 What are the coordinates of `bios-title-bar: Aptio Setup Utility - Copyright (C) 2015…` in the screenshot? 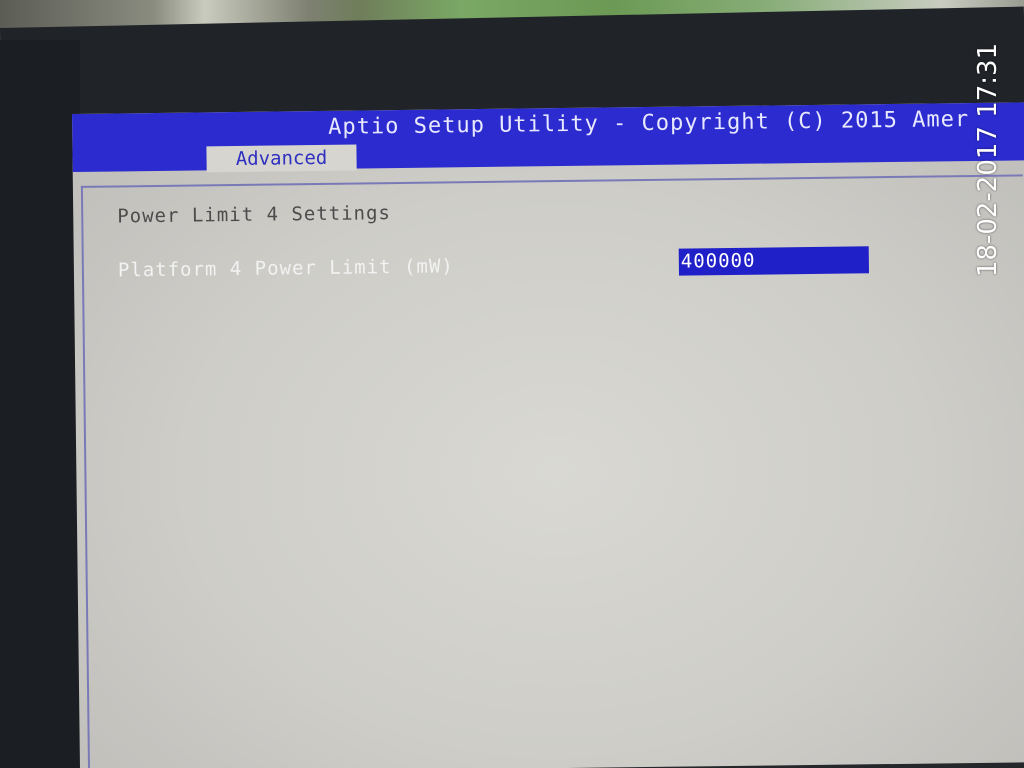 It's located at (548, 137).